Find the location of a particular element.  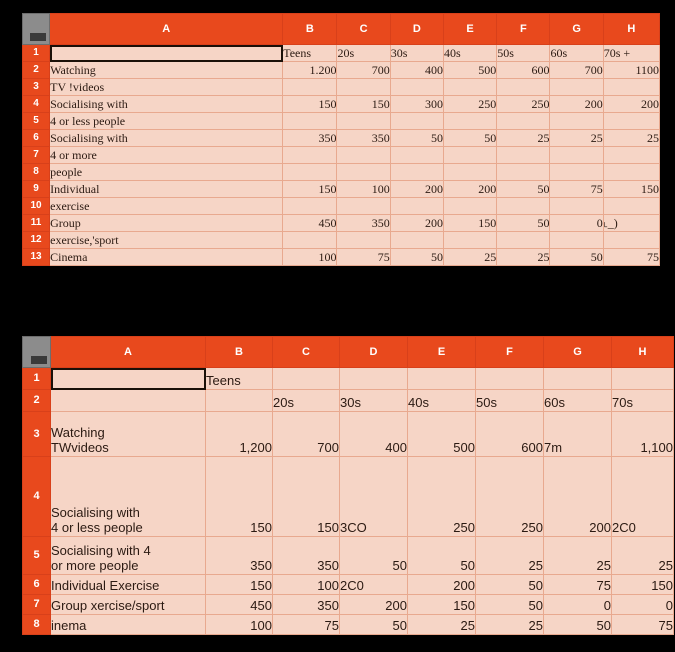

cell-a4: Socialising with is located at coordinates (166, 104).